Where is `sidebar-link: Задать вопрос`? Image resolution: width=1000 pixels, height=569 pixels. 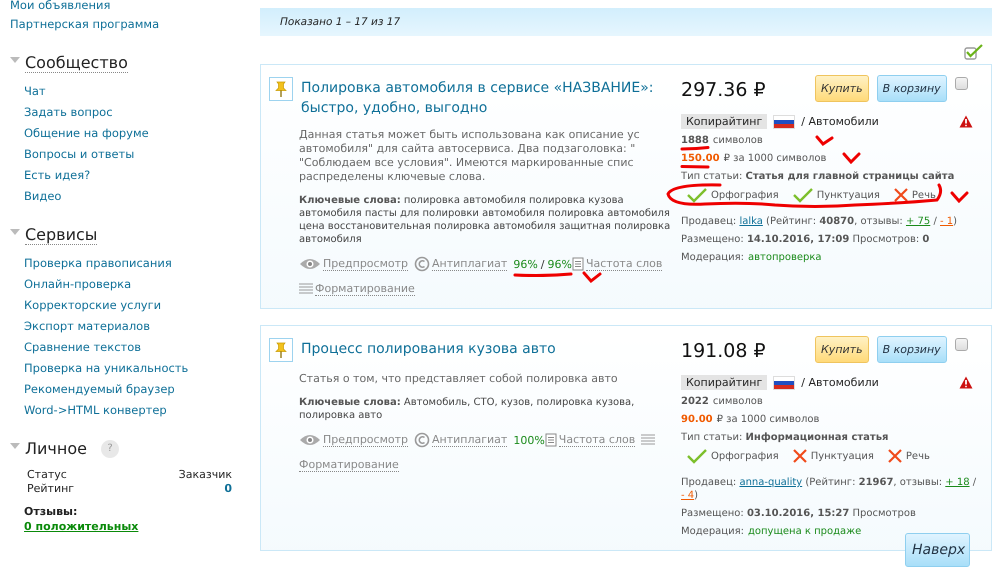
sidebar-link: Задать вопрос is located at coordinates (68, 112).